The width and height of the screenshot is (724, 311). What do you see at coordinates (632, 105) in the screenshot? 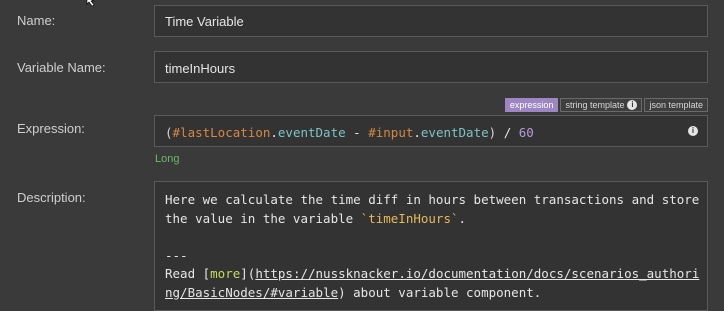
I see `info-icon: i` at bounding box center [632, 105].